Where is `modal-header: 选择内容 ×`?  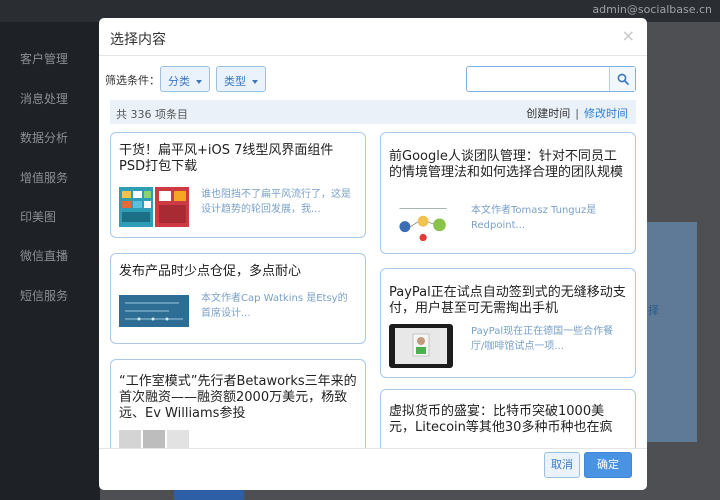
modal-header: 选择内容 × is located at coordinates (373, 37).